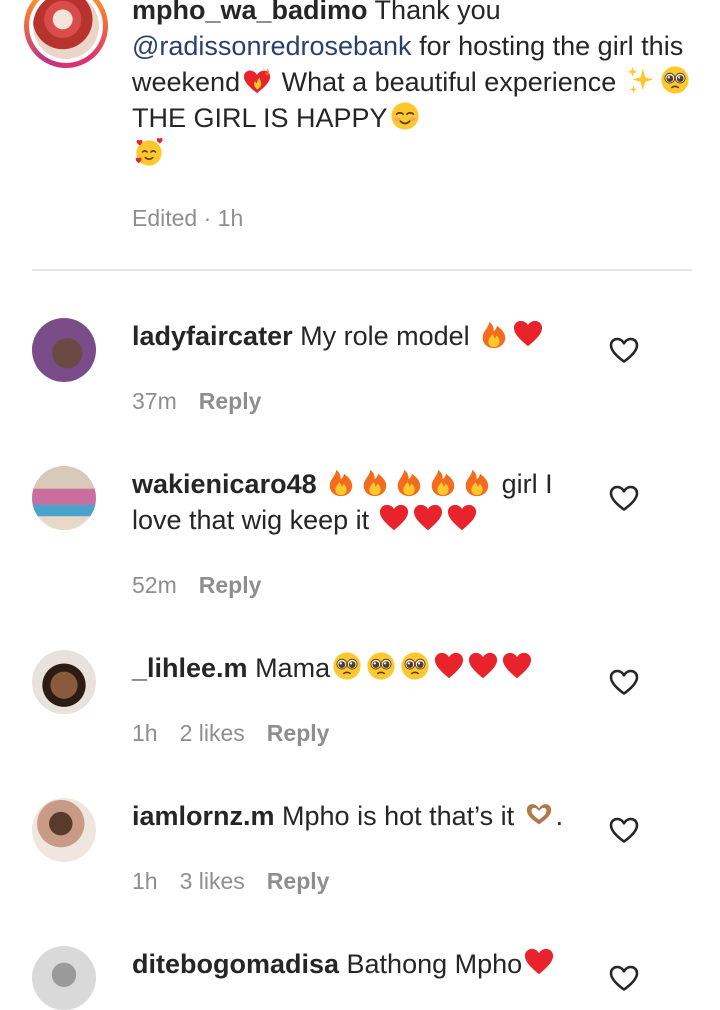 This screenshot has height=1010, width=720. I want to click on divider, so click(362, 270).